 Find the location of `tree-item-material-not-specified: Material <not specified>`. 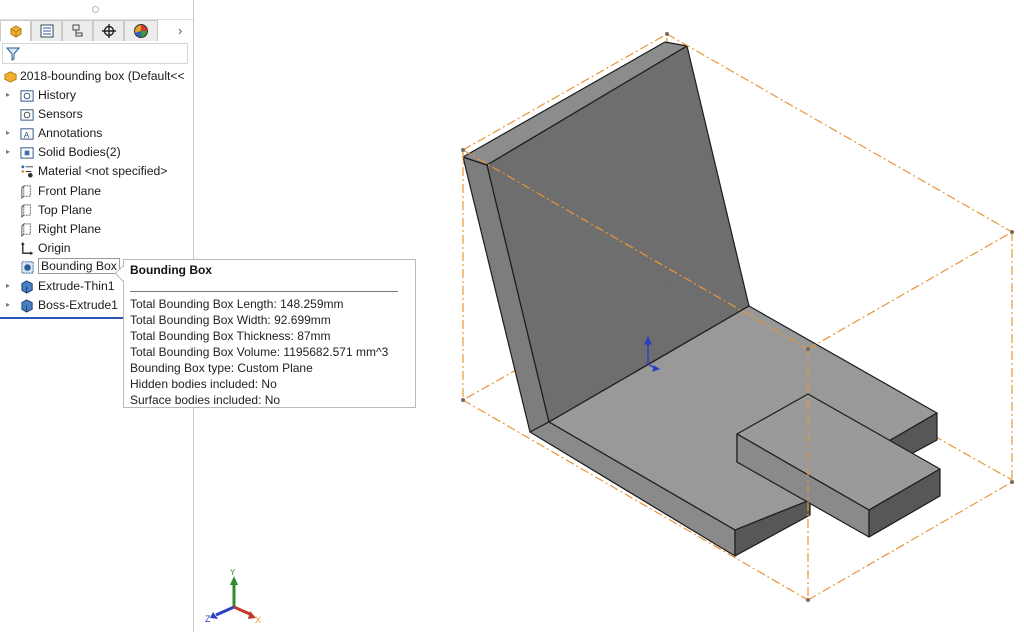

tree-item-material-not-specified: Material <not specified> is located at coordinates (96, 171).